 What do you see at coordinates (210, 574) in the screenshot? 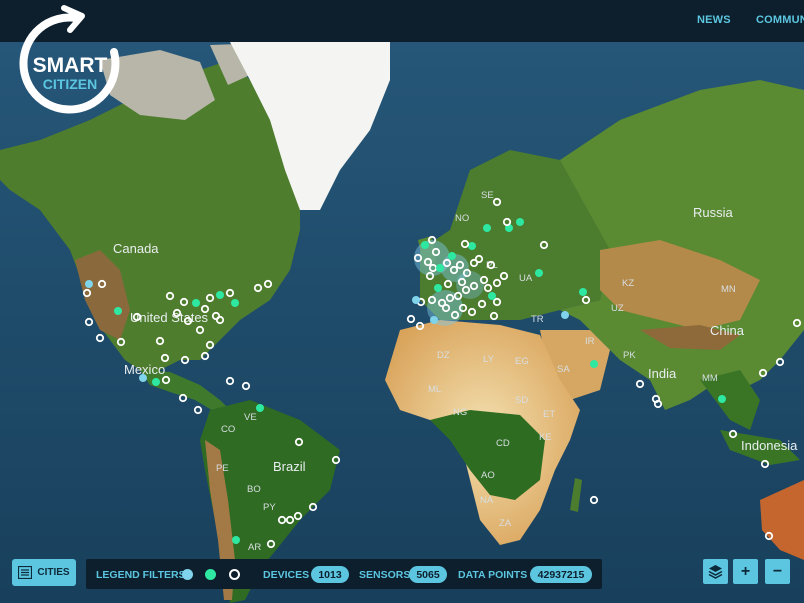
I see `filter-dot-green` at bounding box center [210, 574].